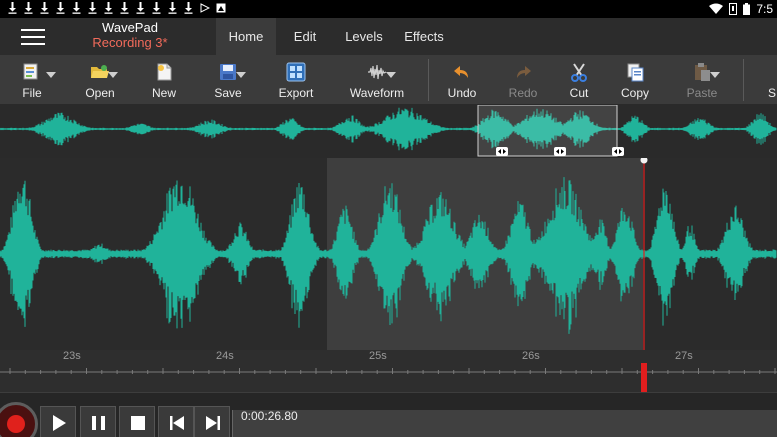 The height and width of the screenshot is (437, 777). Describe the element at coordinates (305, 36) in the screenshot. I see `tab-edit: Edit` at that location.